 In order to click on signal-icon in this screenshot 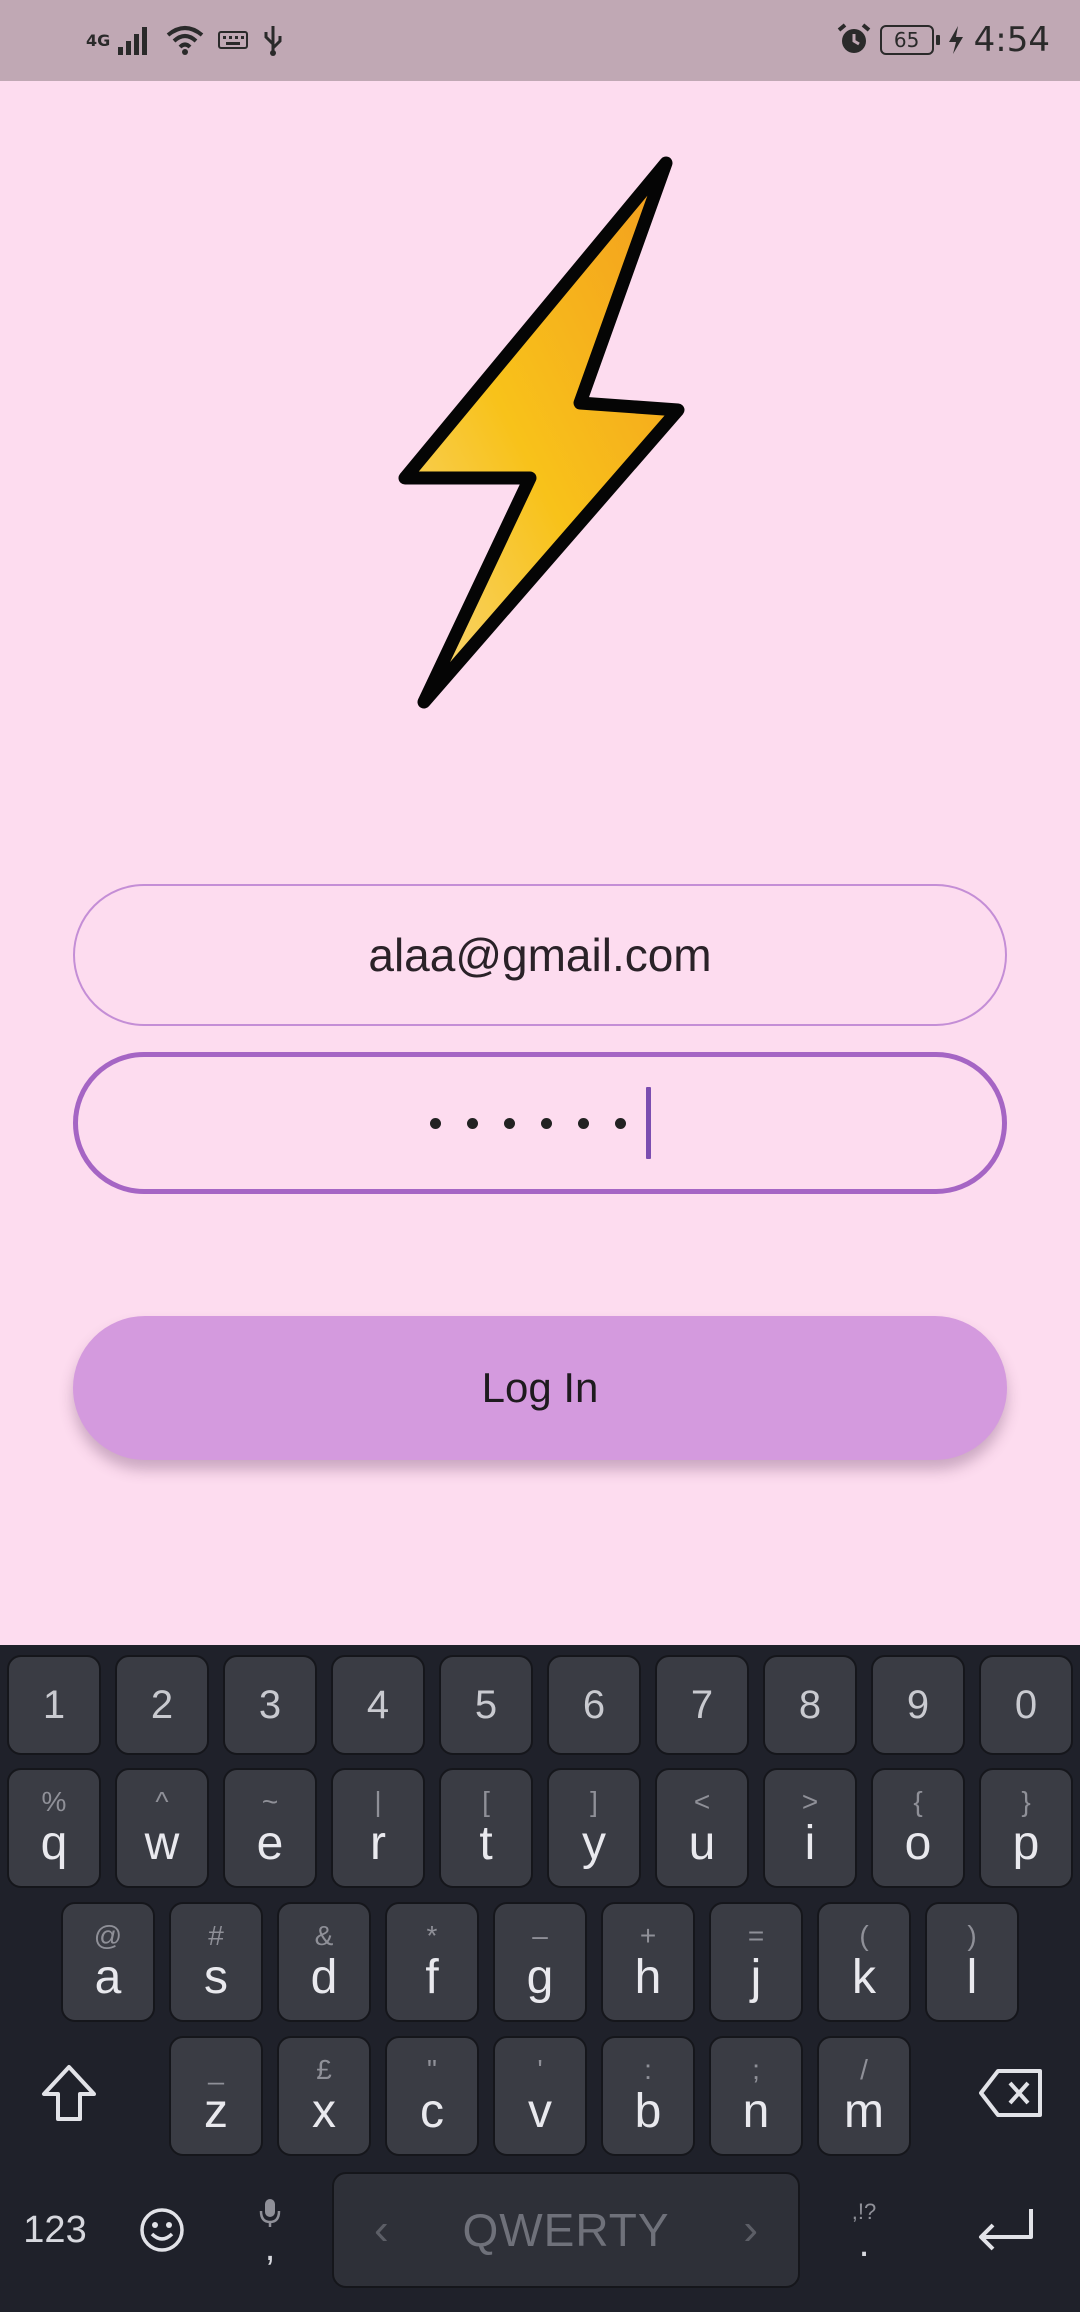, I will do `click(133, 41)`.